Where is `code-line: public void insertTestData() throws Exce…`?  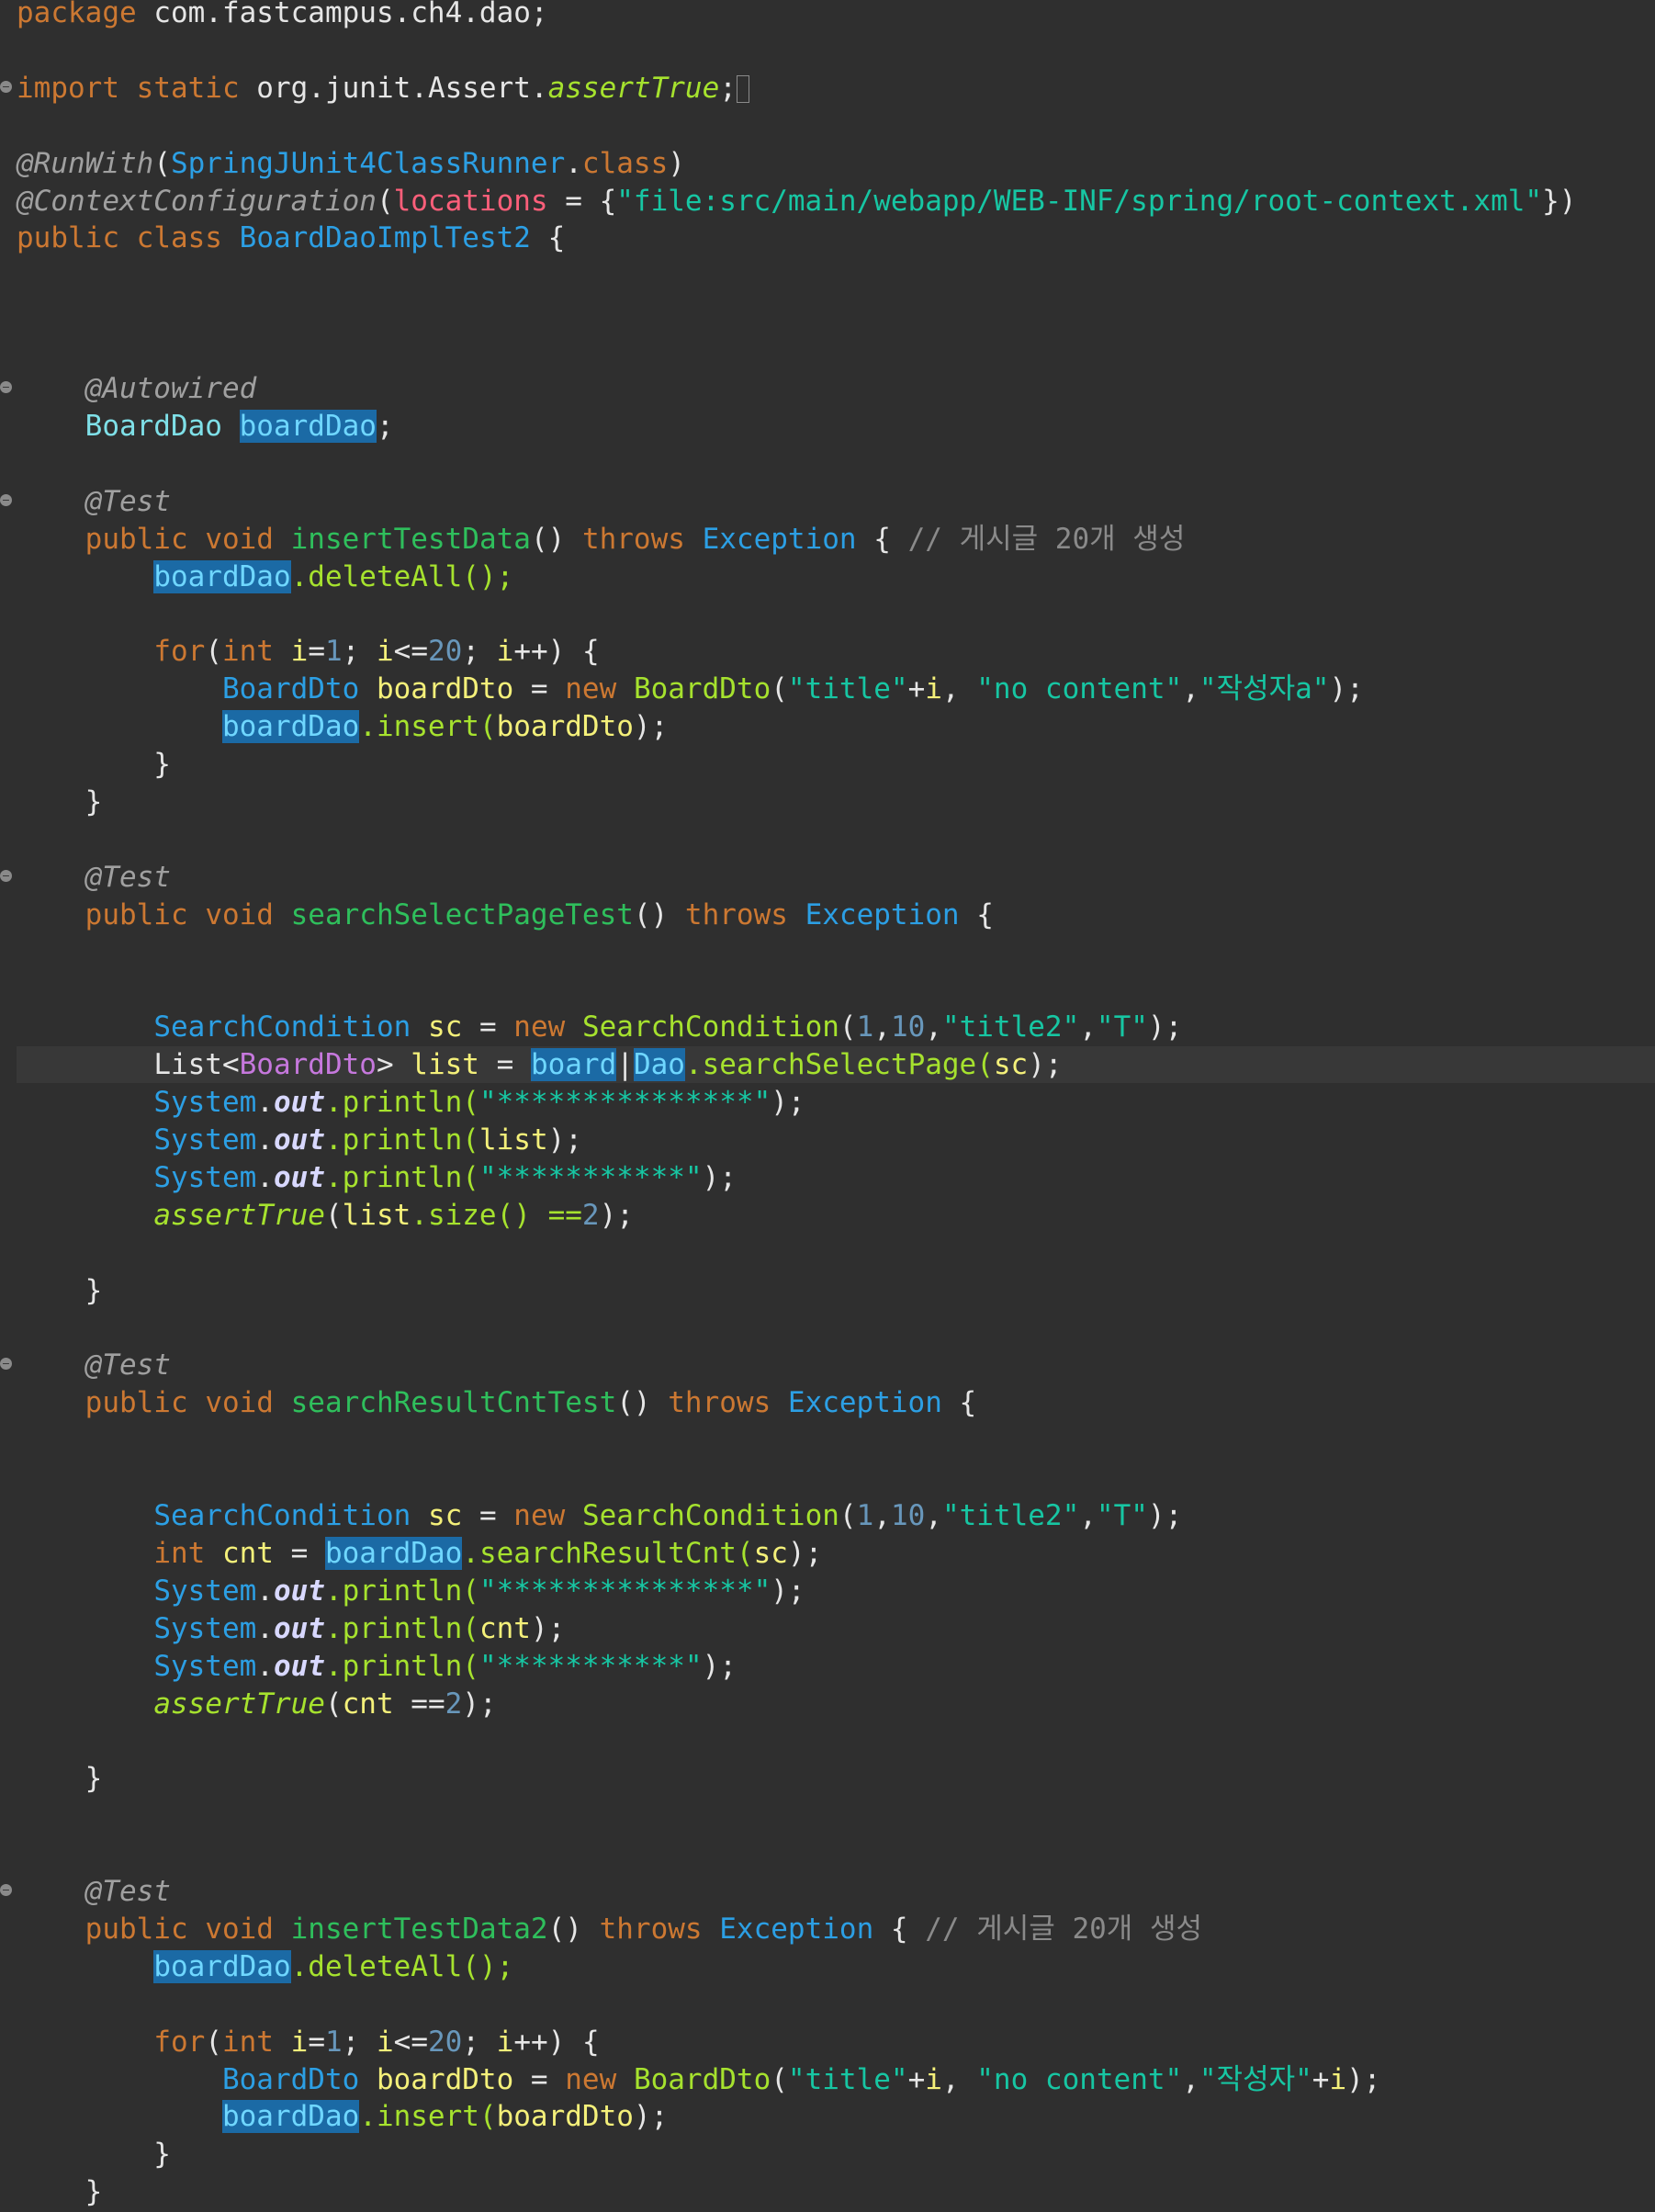
code-line: public void insertTestData() throws Exce… is located at coordinates (827, 539).